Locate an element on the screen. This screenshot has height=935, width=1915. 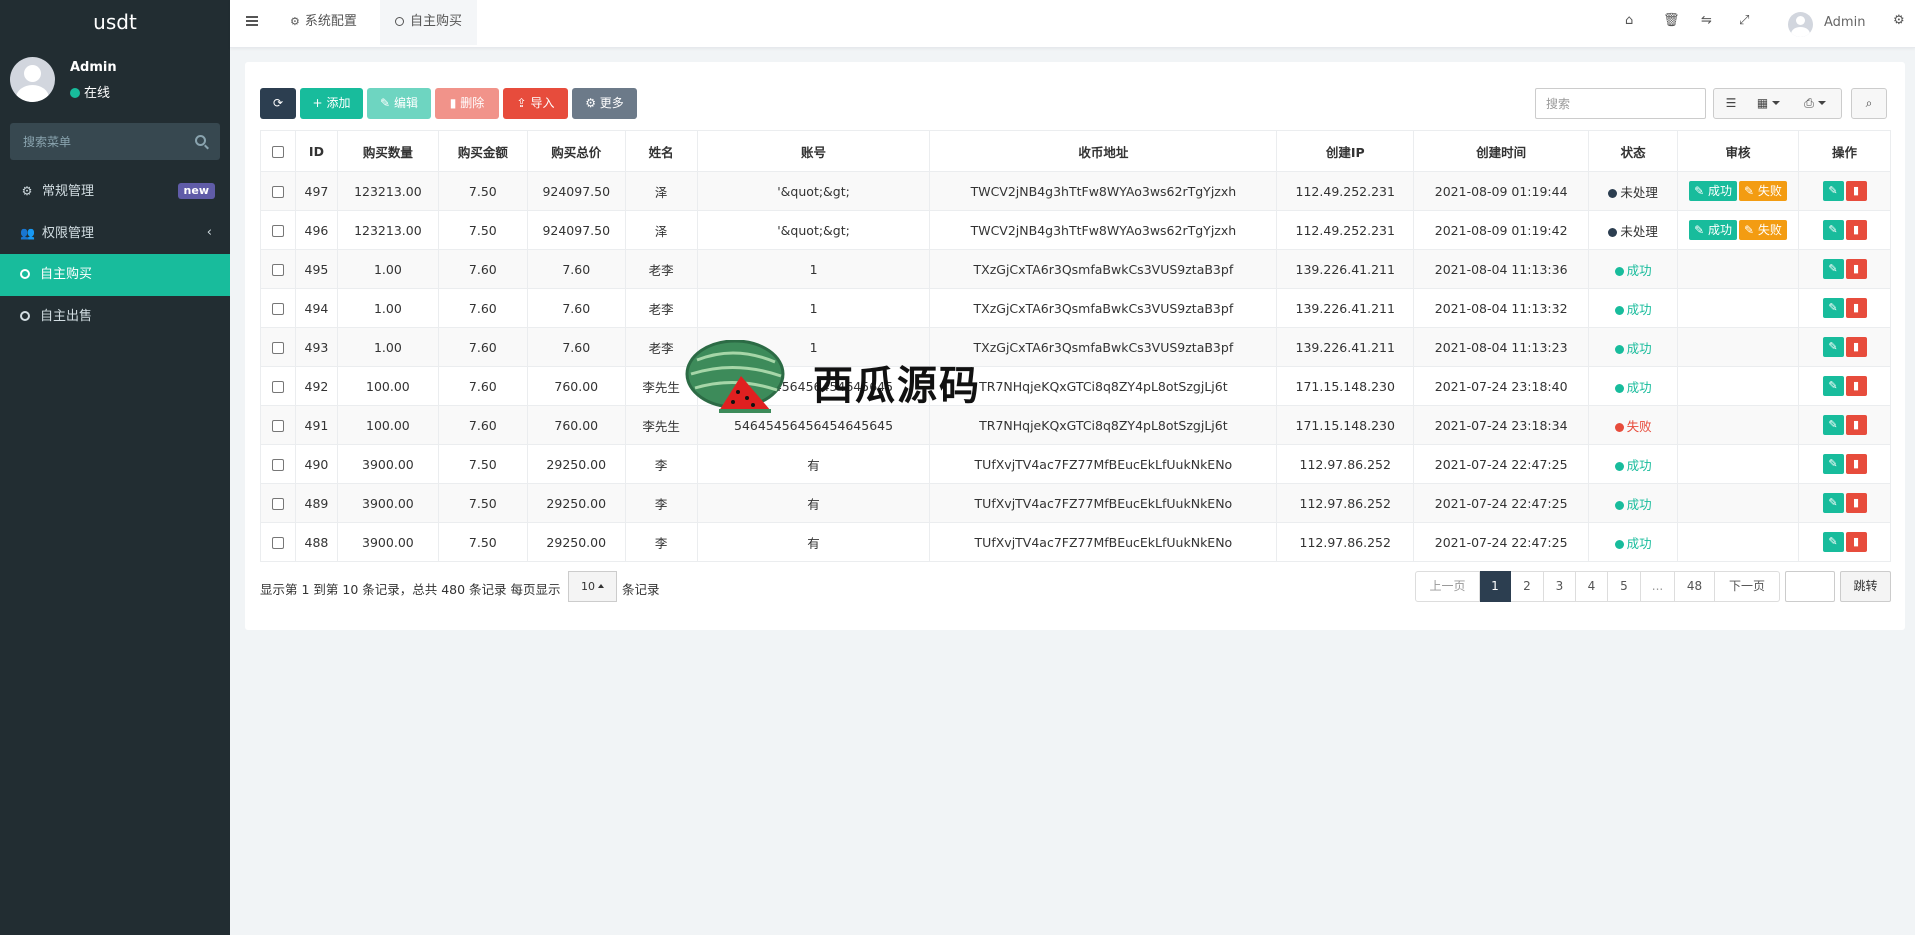
col-time: 创建时间 is located at coordinates (1501, 151).